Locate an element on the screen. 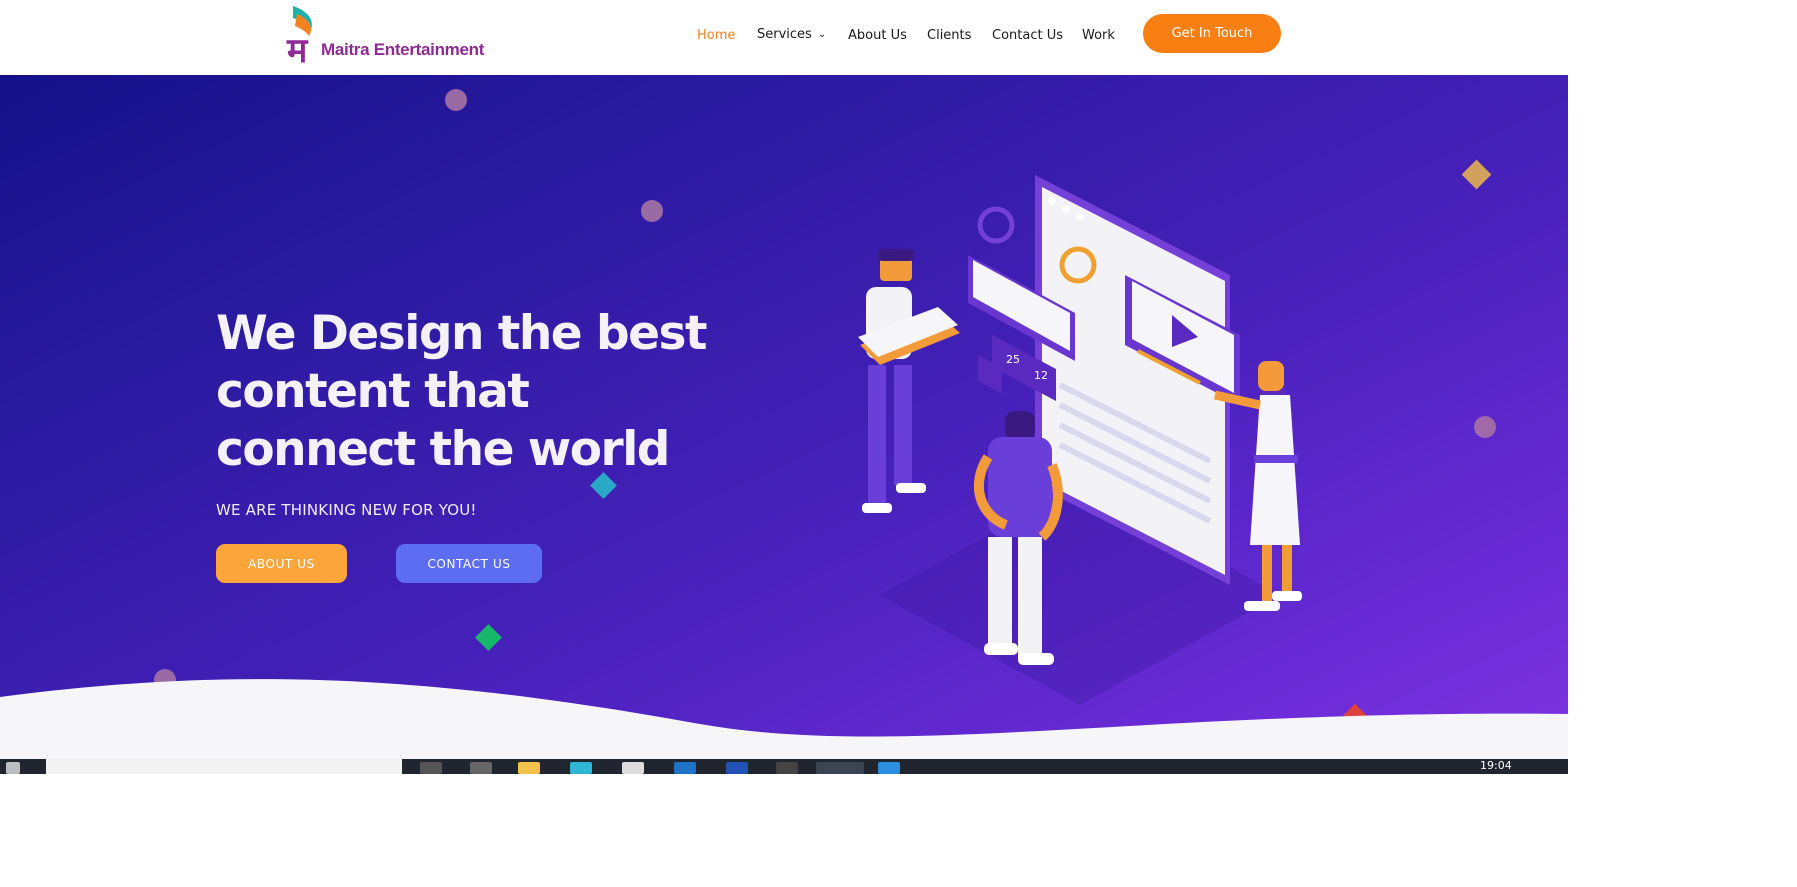 The width and height of the screenshot is (1797, 887). nav-about-us: About Us is located at coordinates (877, 35).